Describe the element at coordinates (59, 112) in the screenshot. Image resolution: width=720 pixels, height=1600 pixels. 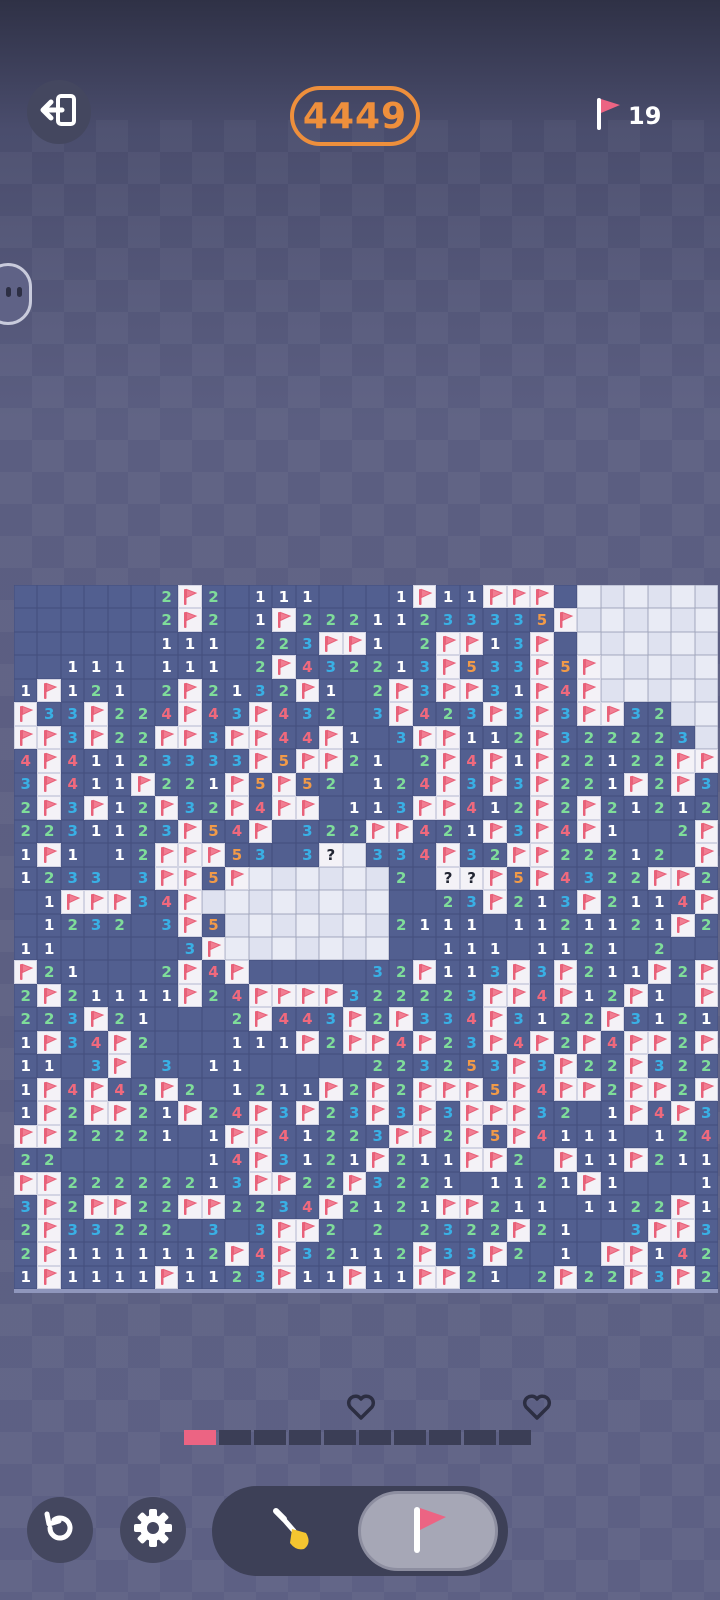
I see `exit-button` at that location.